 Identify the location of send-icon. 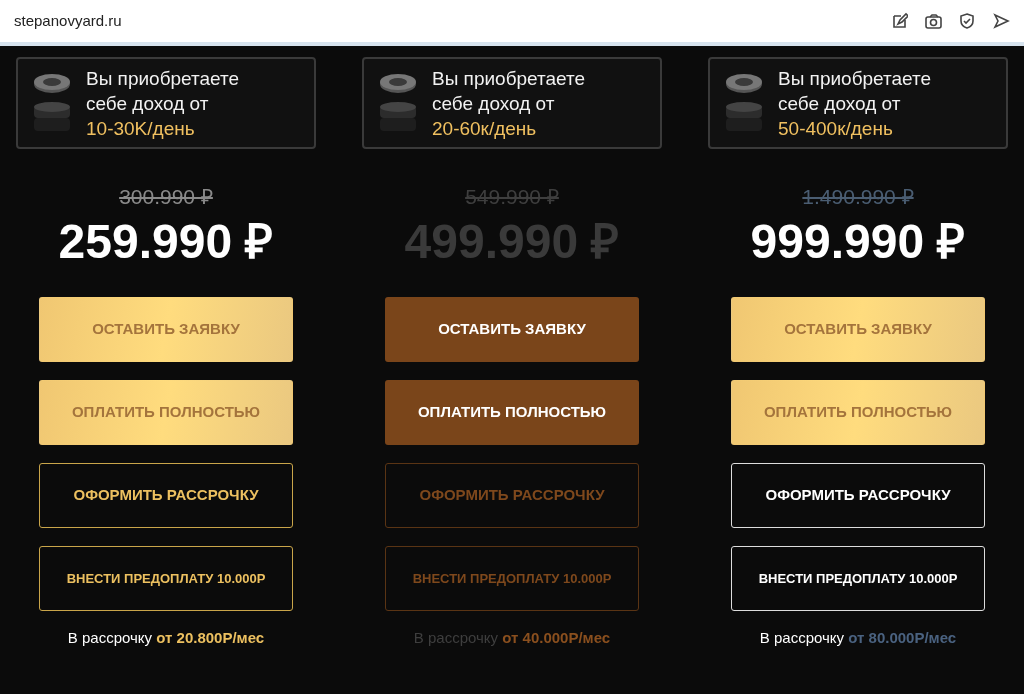
(1001, 21).